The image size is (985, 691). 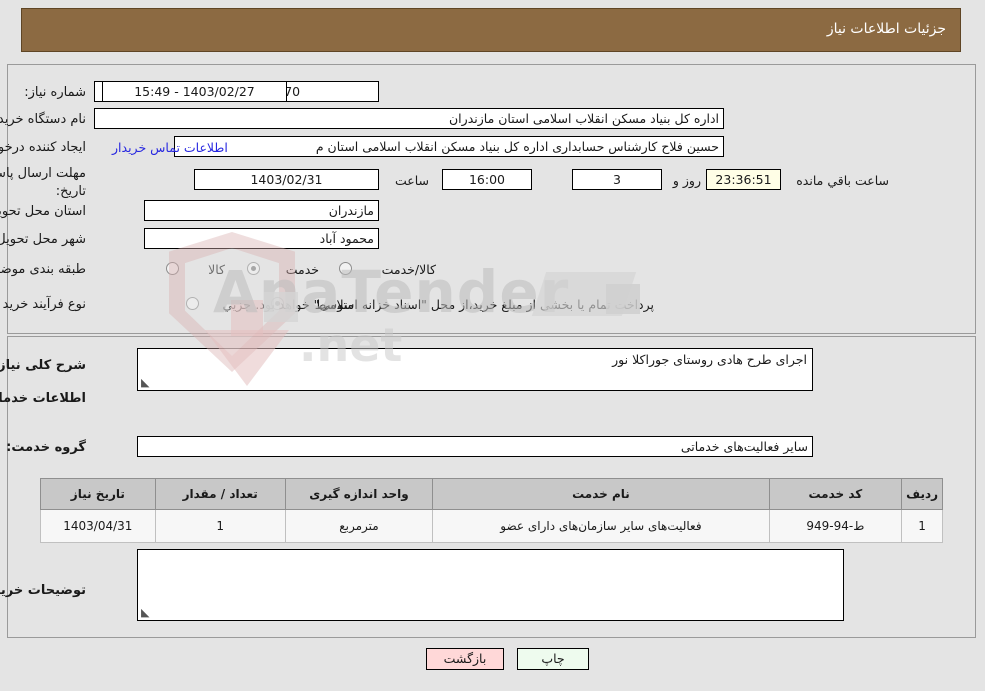 What do you see at coordinates (287, 179) in the screenshot?
I see `deadline-date-value: 1403/02/31` at bounding box center [287, 179].